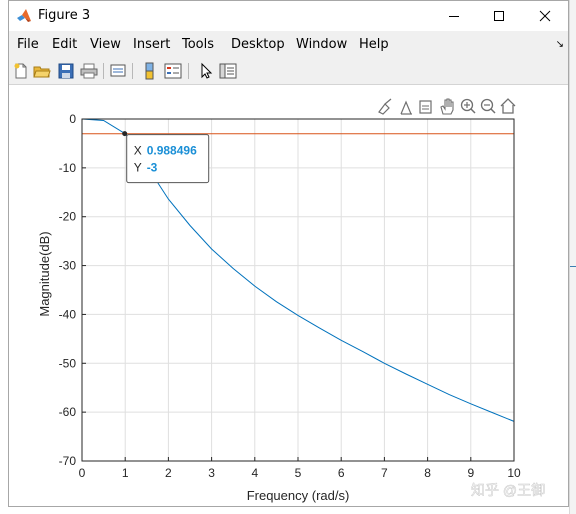 The height and width of the screenshot is (514, 576). I want to click on y-tick-label: -40, so click(68, 314).